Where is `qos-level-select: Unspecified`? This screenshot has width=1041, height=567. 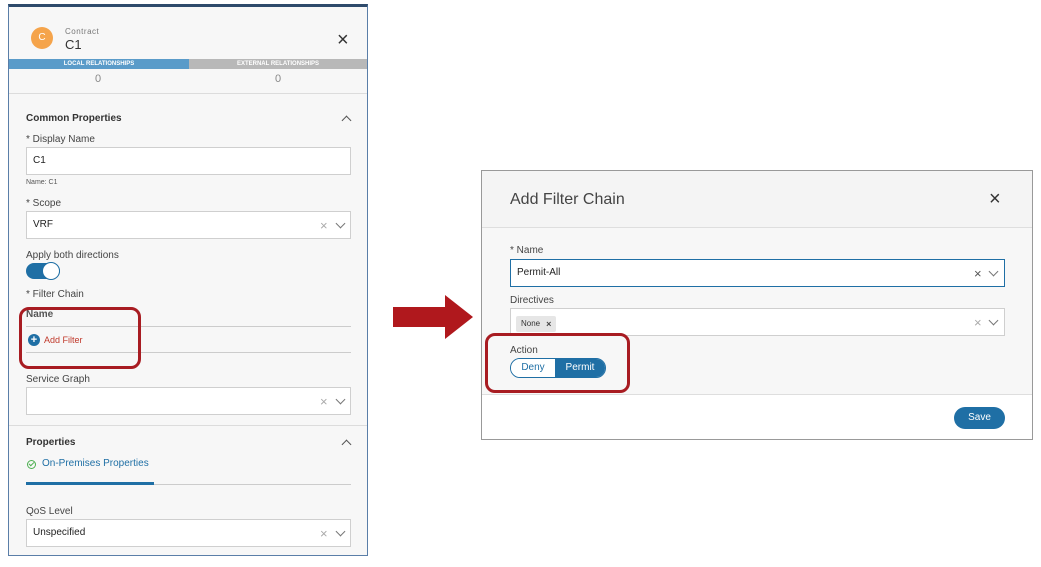
qos-level-select: Unspecified is located at coordinates (188, 533).